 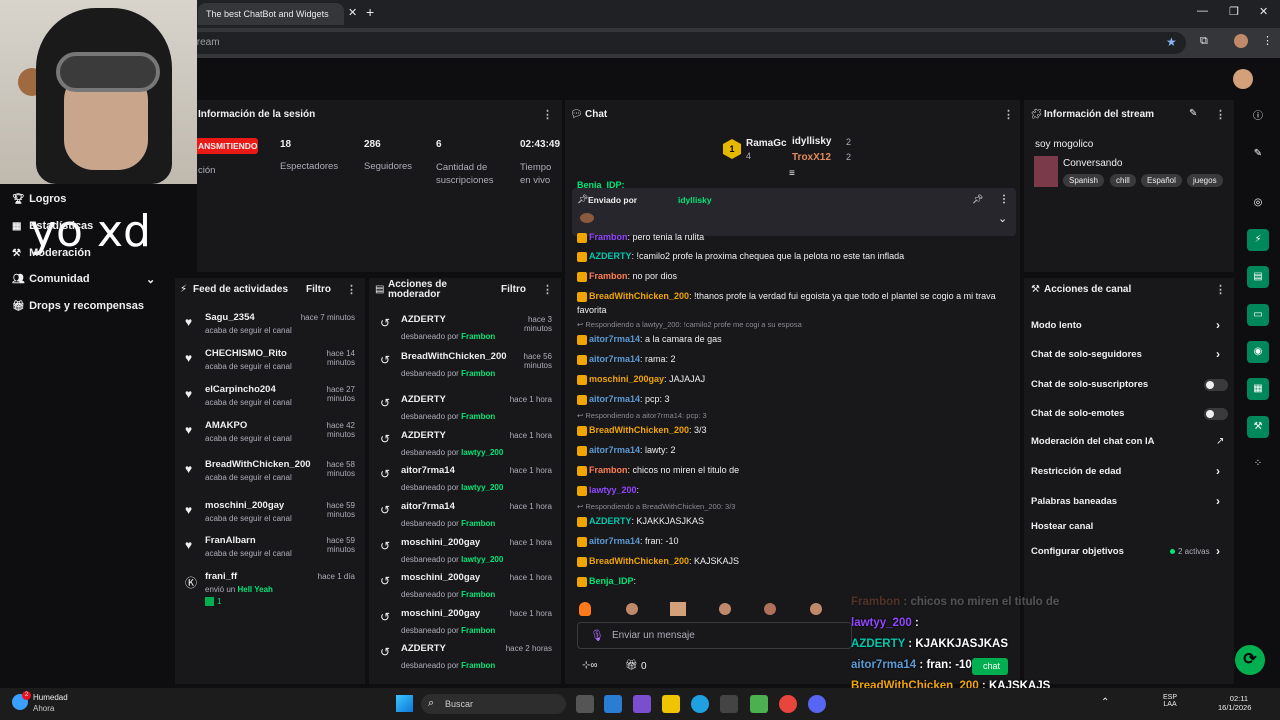 I want to click on task-view-icon, so click(x=585, y=704).